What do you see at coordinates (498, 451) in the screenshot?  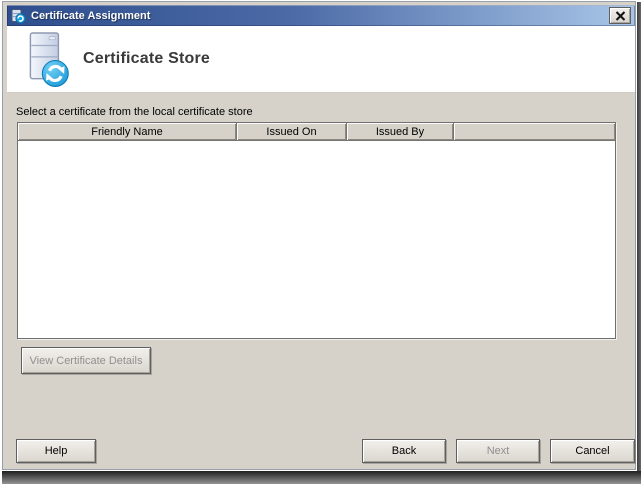 I see `next-button: Next` at bounding box center [498, 451].